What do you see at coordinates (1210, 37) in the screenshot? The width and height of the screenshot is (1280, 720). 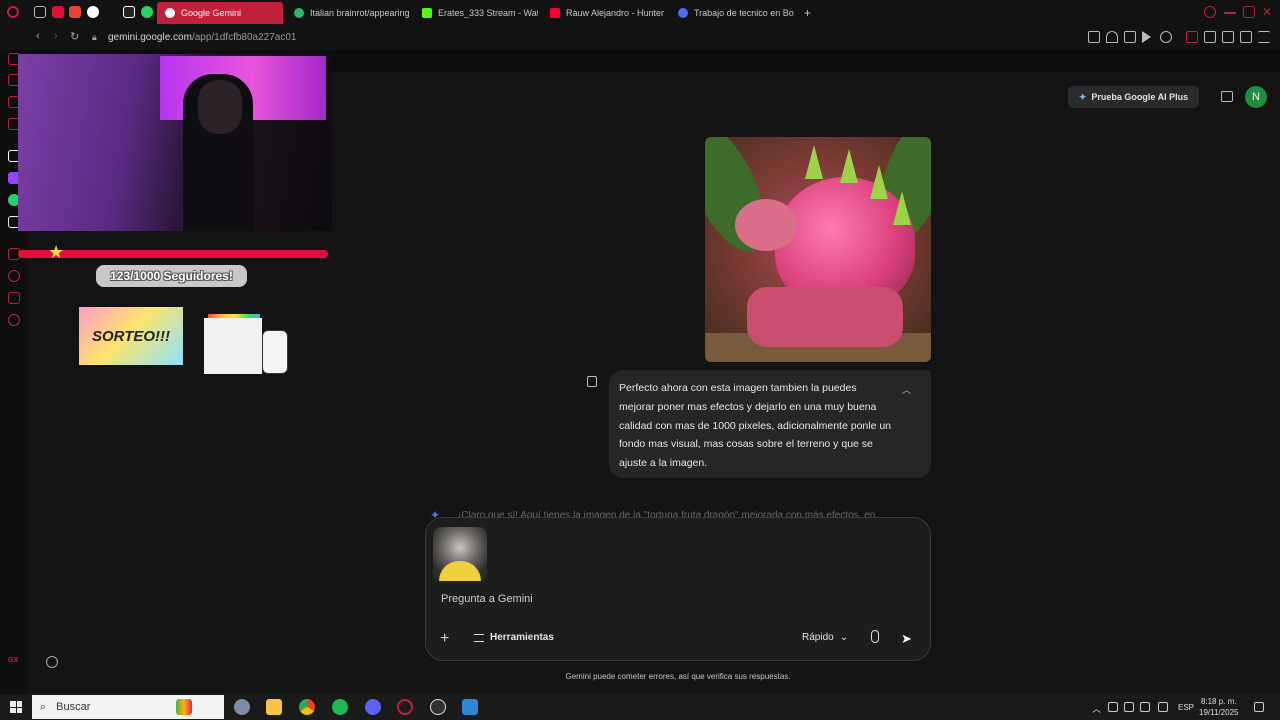 I see `extensions-icon` at bounding box center [1210, 37].